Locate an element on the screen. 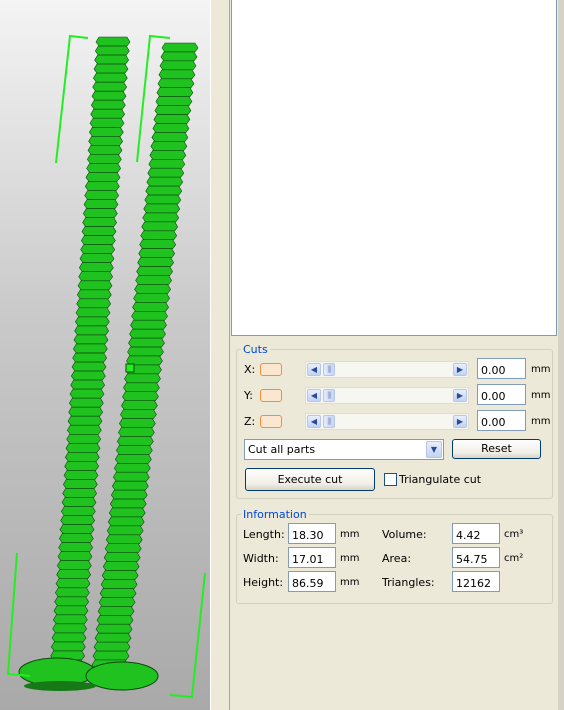 The image size is (564, 710). cuts-legend: Cuts is located at coordinates (255, 349).